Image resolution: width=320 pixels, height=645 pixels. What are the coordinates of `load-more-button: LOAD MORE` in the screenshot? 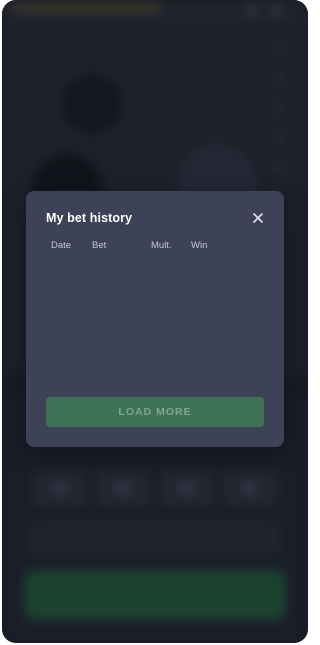 It's located at (155, 412).